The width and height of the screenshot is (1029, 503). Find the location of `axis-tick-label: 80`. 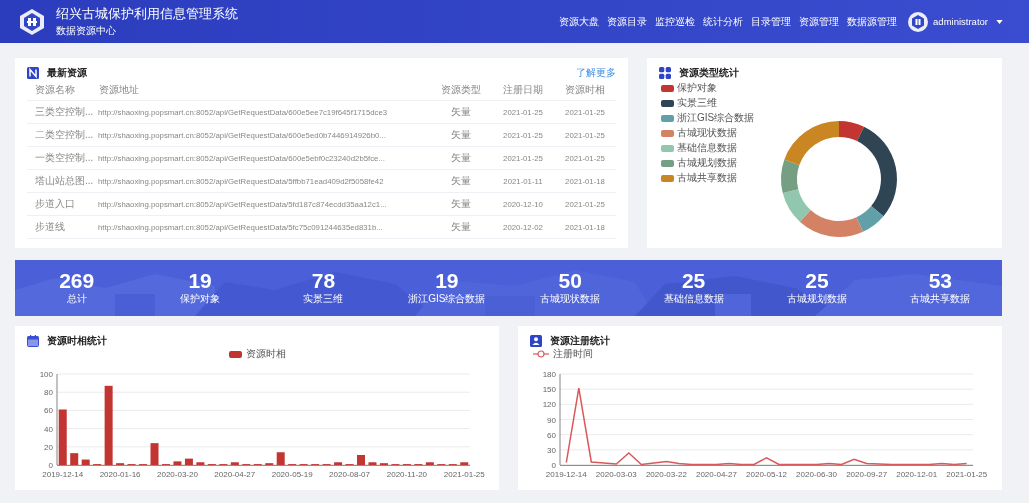

axis-tick-label: 80 is located at coordinates (48, 393).